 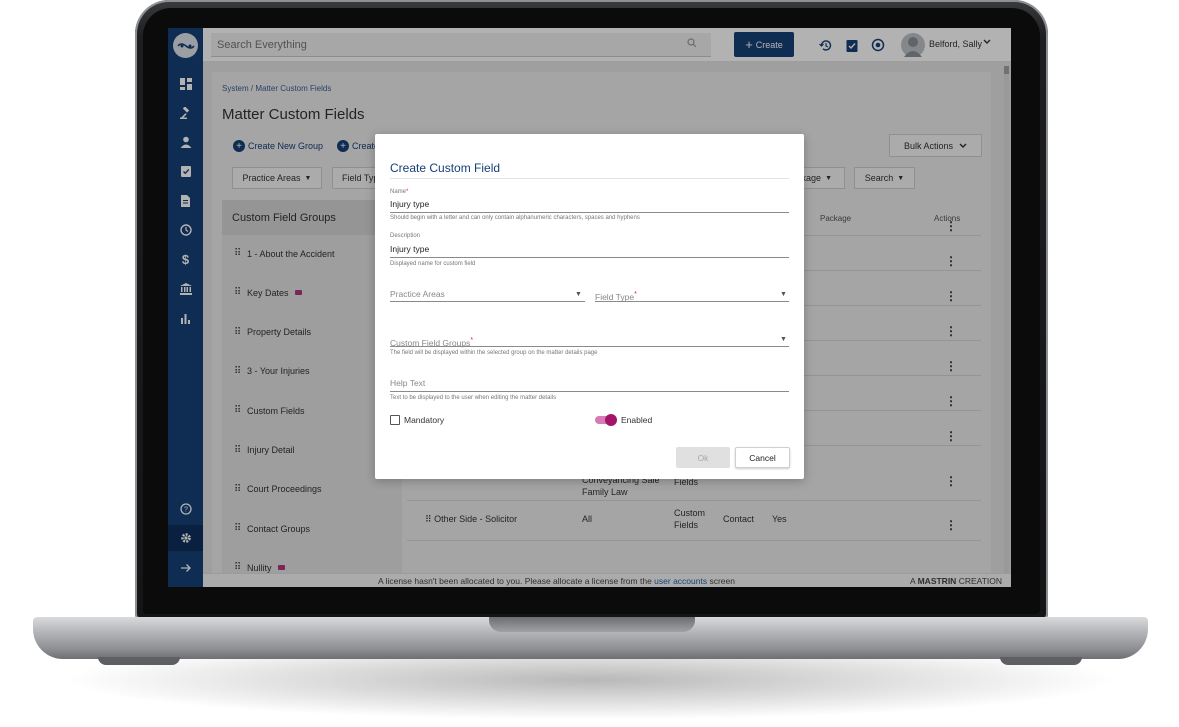 I want to click on mandatory-label: Mandatory, so click(x=424, y=420).